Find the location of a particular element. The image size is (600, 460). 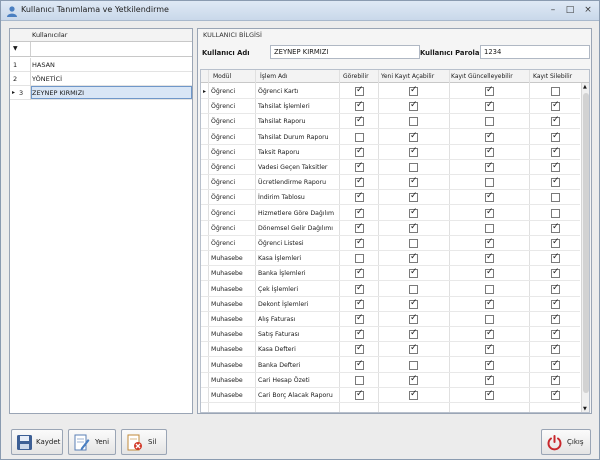

permission-row: Muhasebe Çek İşlemleri is located at coordinates (390, 289).